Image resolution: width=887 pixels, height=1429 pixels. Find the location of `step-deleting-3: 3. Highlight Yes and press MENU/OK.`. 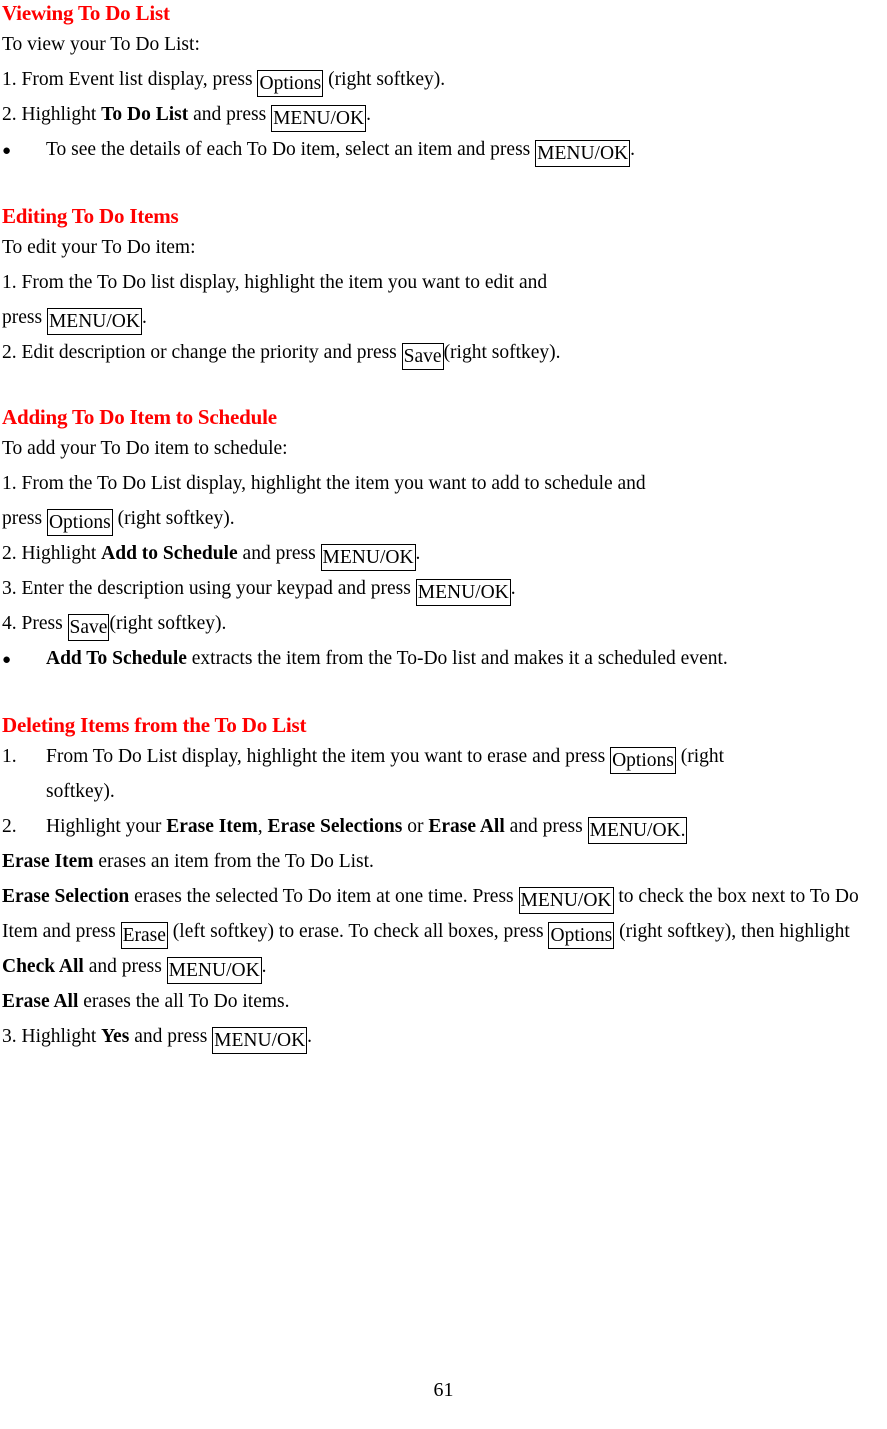

step-deleting-3: 3. Highlight Yes and press MENU/OK. is located at coordinates (442, 1036).